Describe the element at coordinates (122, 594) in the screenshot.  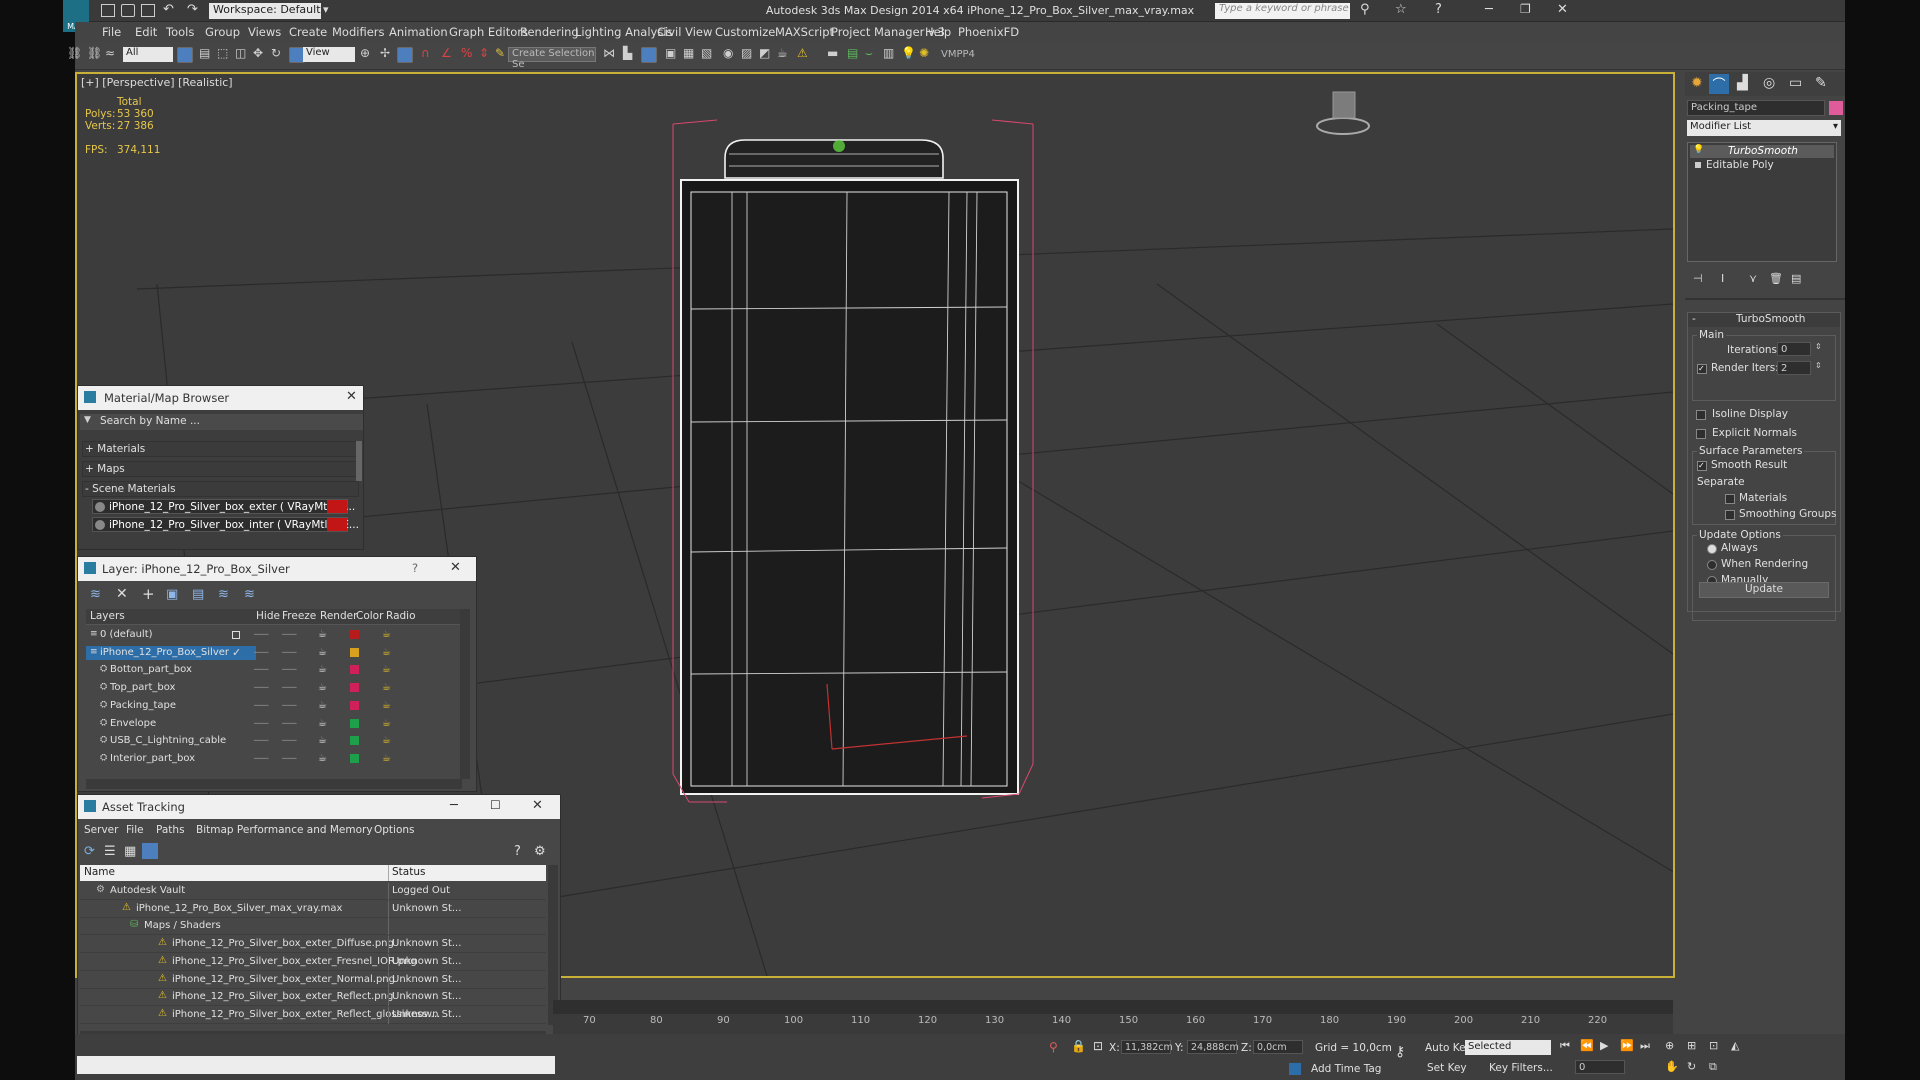
I see `delete-layer-icon: ✕` at that location.